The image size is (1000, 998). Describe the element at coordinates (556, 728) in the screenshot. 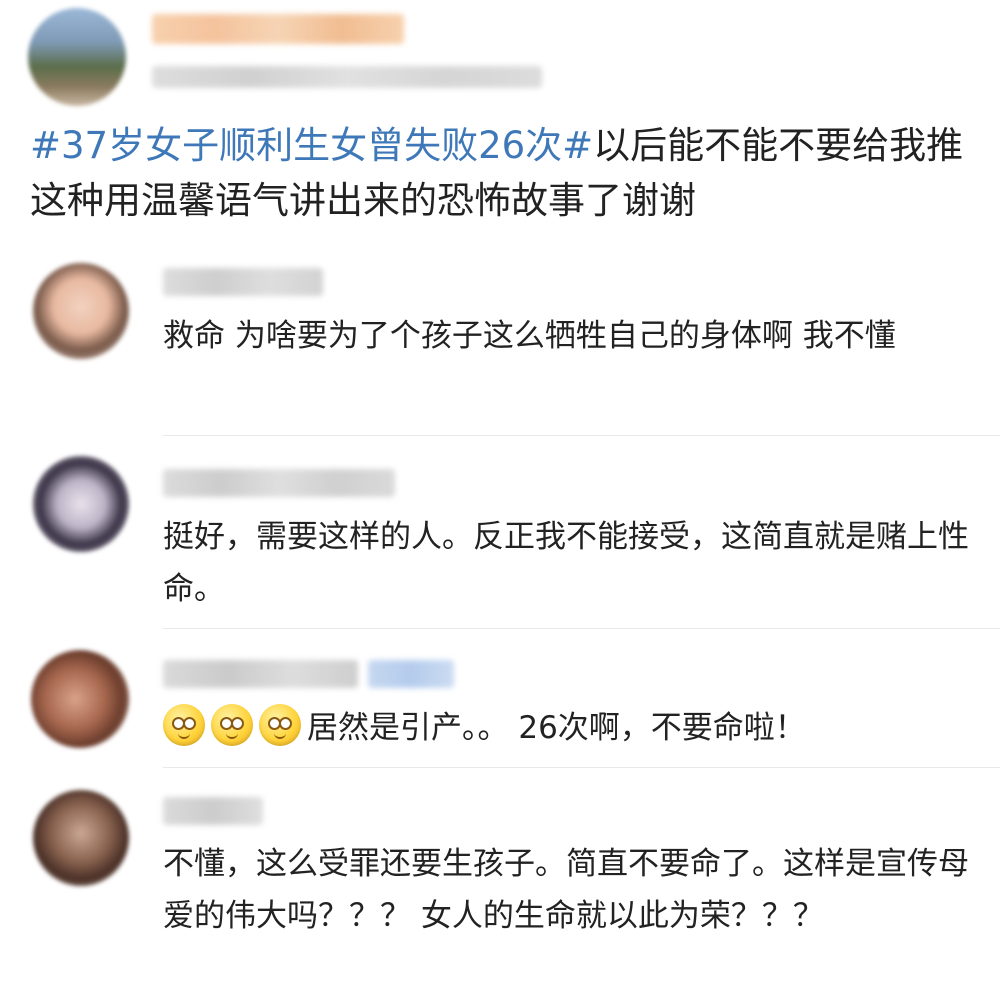

I see `comment-text-content: 居然是引产。。 26次啊，不要命啦！` at that location.